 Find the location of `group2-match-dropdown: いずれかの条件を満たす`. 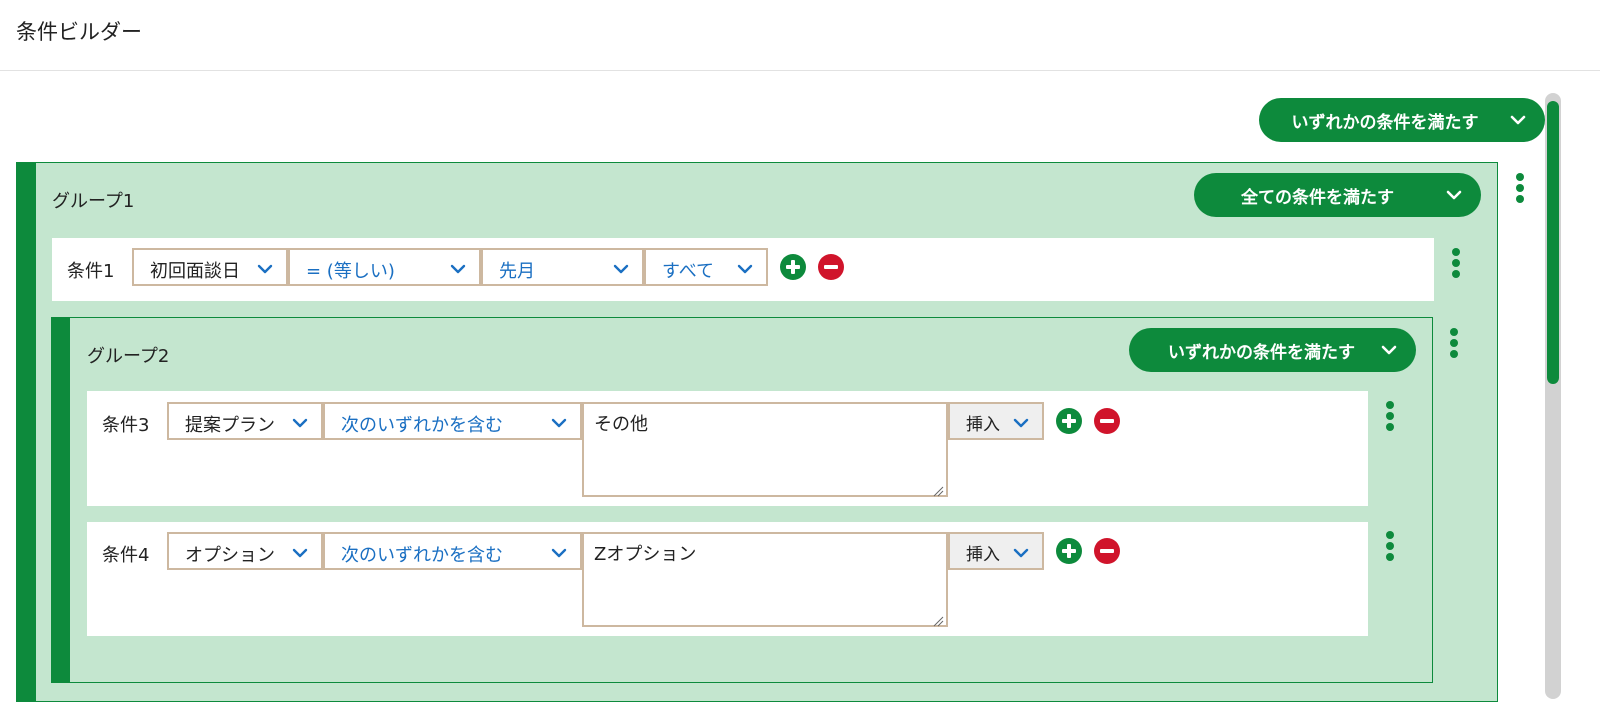

group2-match-dropdown: いずれかの条件を満たす is located at coordinates (1272, 350).